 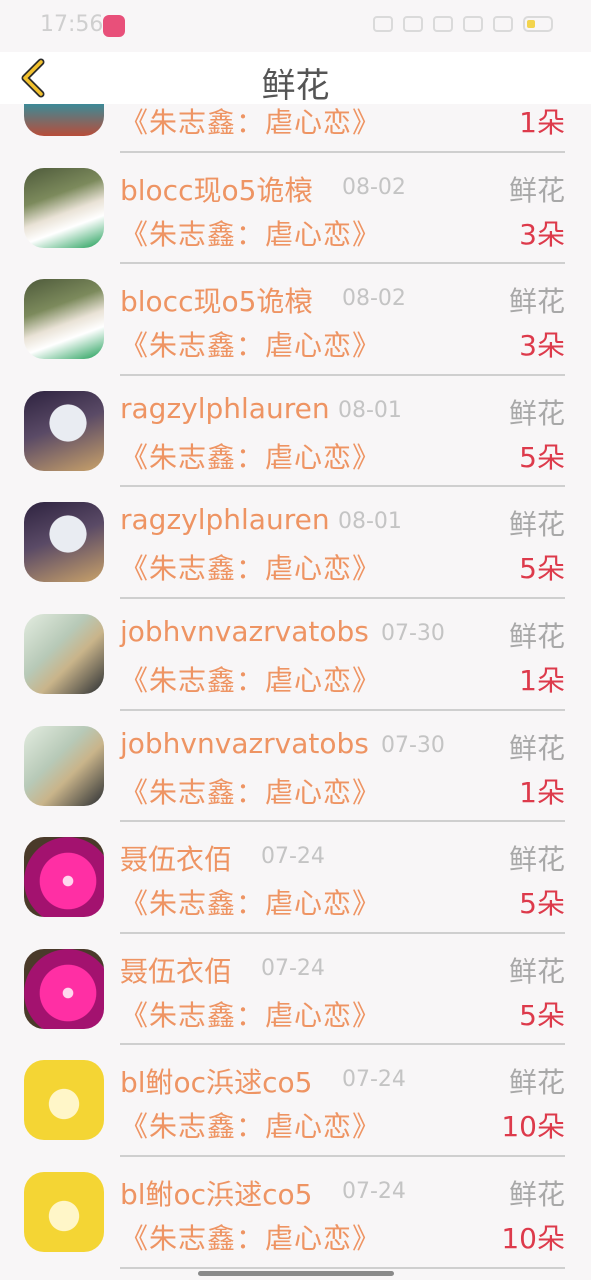 I want to click on list-item: 《朱志鑫：虐心恋》 1朵, so click(x=295, y=128).